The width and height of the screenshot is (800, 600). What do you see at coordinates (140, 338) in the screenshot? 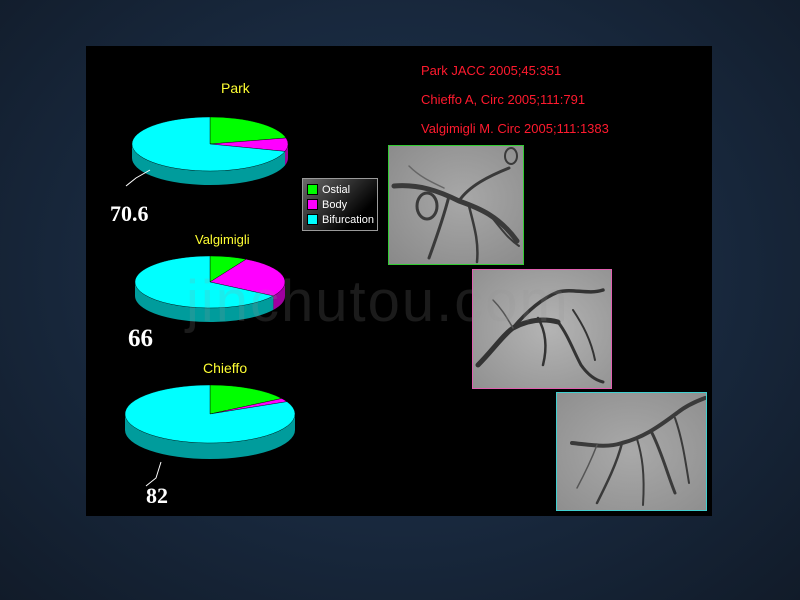
I see `value-label-valgimigli: 66` at bounding box center [140, 338].